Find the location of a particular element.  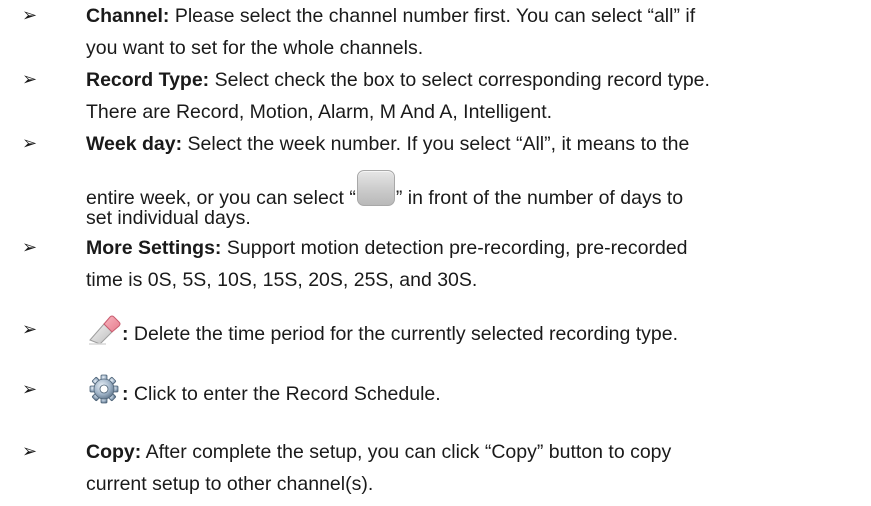

item-term: Copy: is located at coordinates (114, 452).